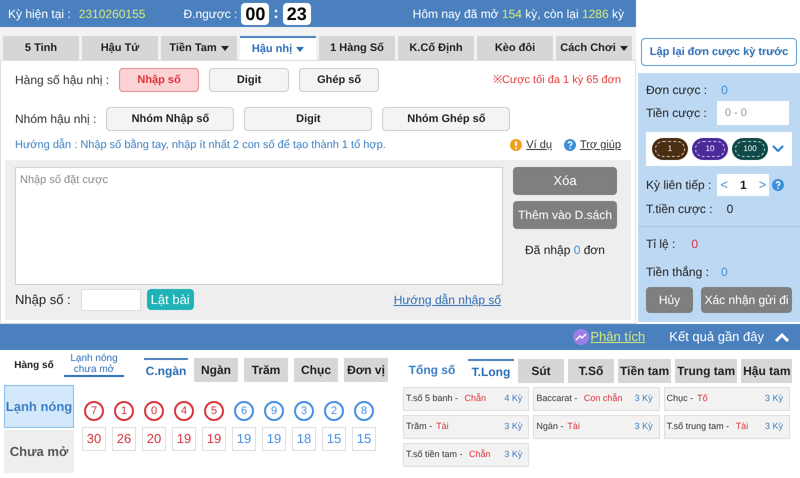 The width and height of the screenshot is (800, 478). What do you see at coordinates (39, 451) in the screenshot?
I see `row-heading: Chưa mở` at bounding box center [39, 451].